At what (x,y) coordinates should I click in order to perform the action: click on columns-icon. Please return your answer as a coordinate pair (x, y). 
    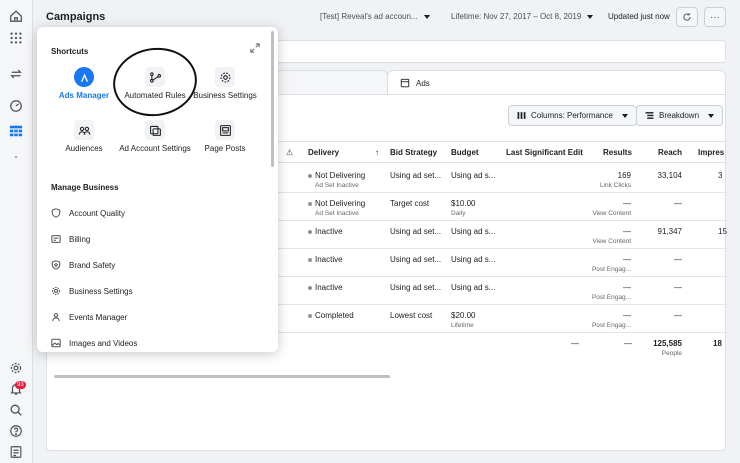
    Looking at the image, I should click on (521, 115).